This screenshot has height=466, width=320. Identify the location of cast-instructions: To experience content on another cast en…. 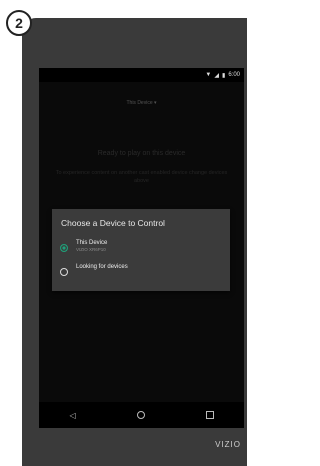
(141, 177).